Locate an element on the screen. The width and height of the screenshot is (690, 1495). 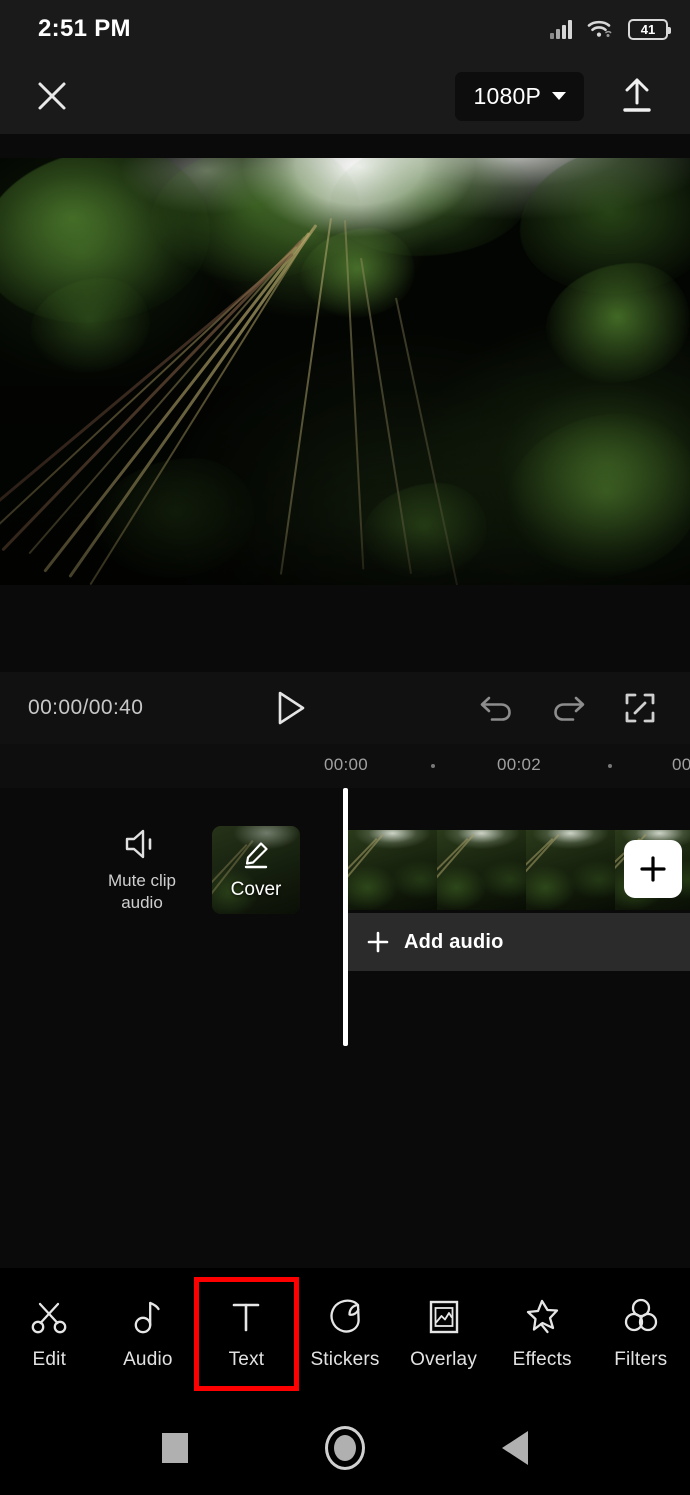
ruler-tick-label: 00:00 is located at coordinates (346, 764).